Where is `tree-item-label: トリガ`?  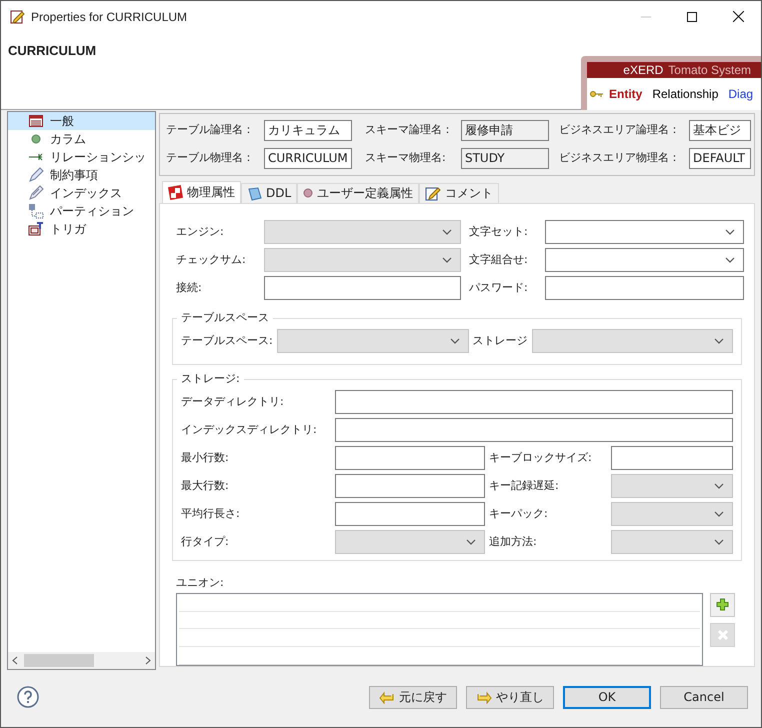 tree-item-label: トリガ is located at coordinates (68, 229).